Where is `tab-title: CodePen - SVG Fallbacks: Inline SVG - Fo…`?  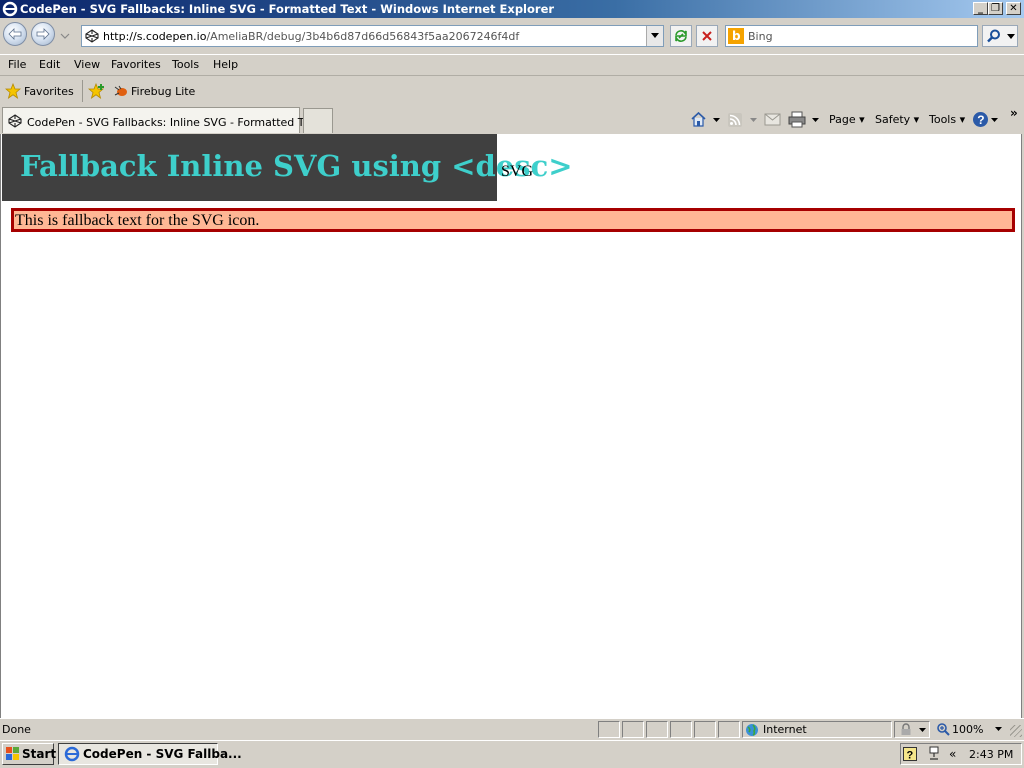 tab-title: CodePen - SVG Fallbacks: Inline SVG - Fo… is located at coordinates (174, 122).